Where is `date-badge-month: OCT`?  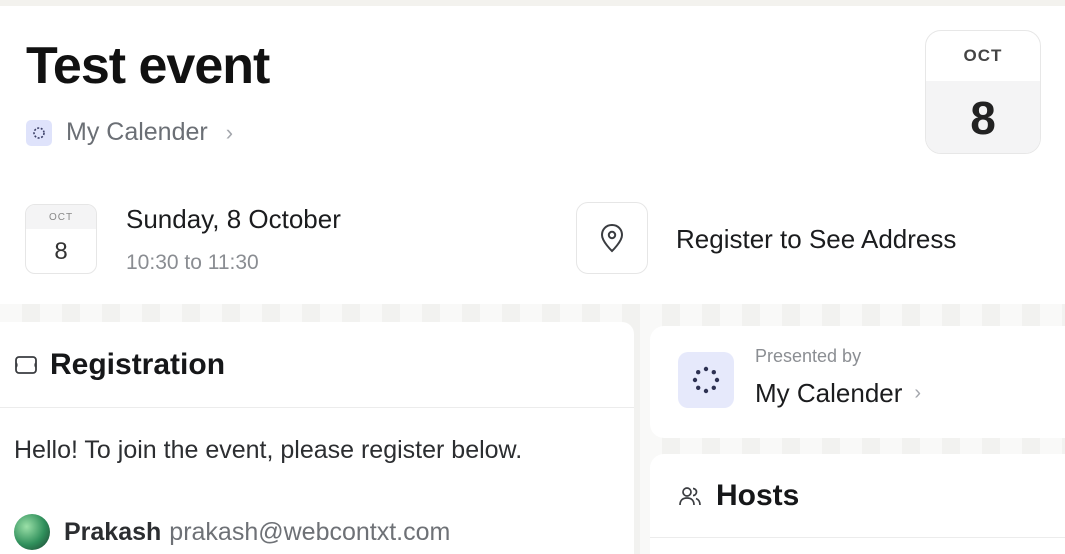
date-badge-month: OCT is located at coordinates (983, 55).